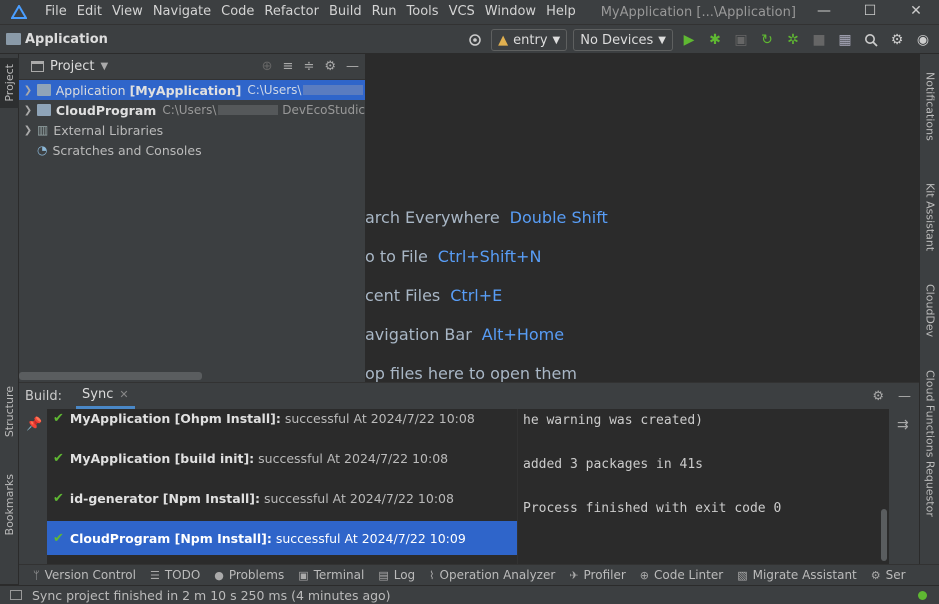  I want to click on tool-services: ⚙ Ser, so click(888, 575).